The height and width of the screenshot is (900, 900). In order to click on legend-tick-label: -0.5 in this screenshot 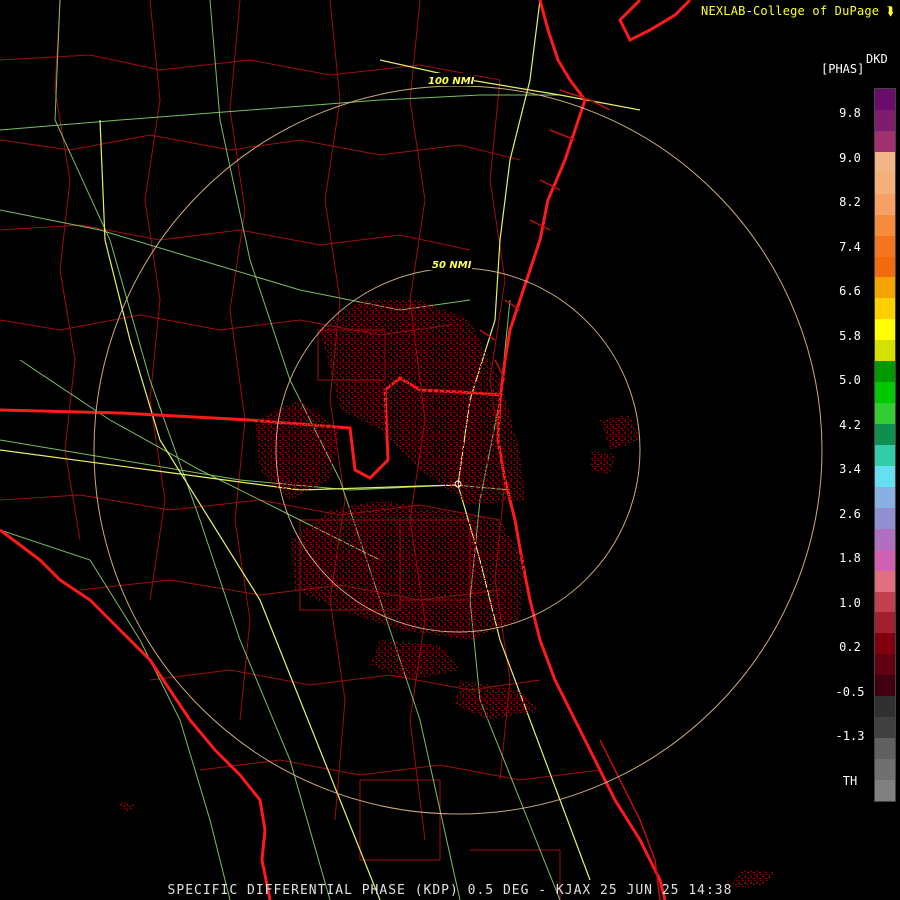, I will do `click(850, 691)`.